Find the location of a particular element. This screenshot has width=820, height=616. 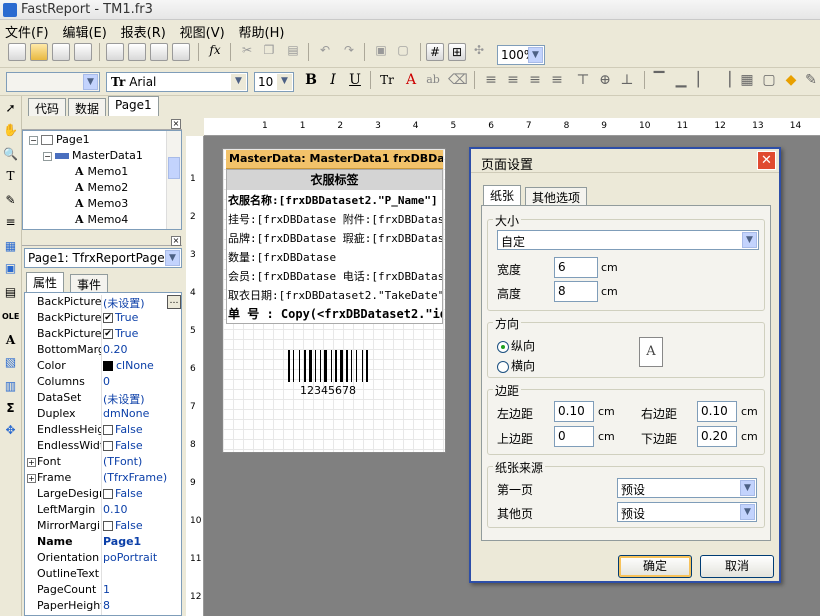

property-row: + Frame (TfrxFrame) is located at coordinates (103, 479).